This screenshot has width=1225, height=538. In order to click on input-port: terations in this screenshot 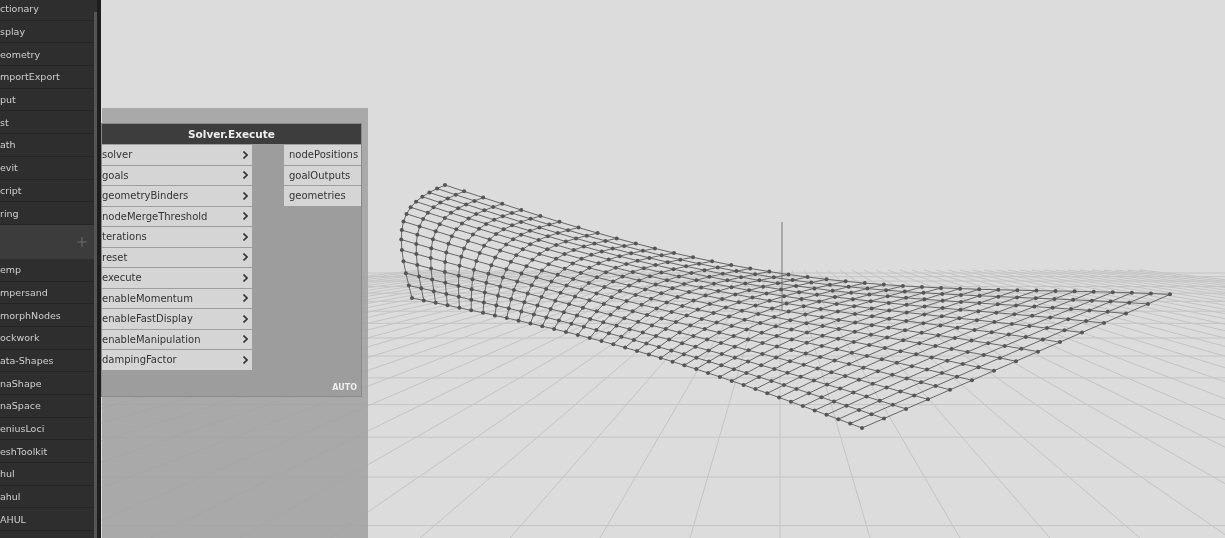, I will do `click(177, 237)`.